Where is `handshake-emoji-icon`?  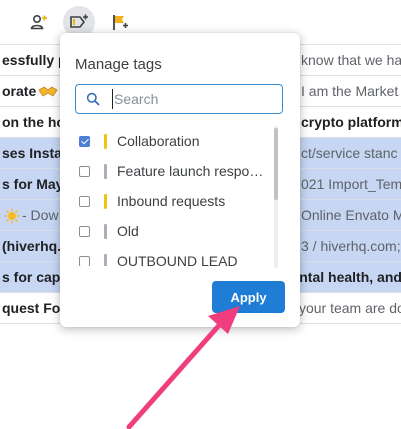
handshake-emoji-icon is located at coordinates (48, 91).